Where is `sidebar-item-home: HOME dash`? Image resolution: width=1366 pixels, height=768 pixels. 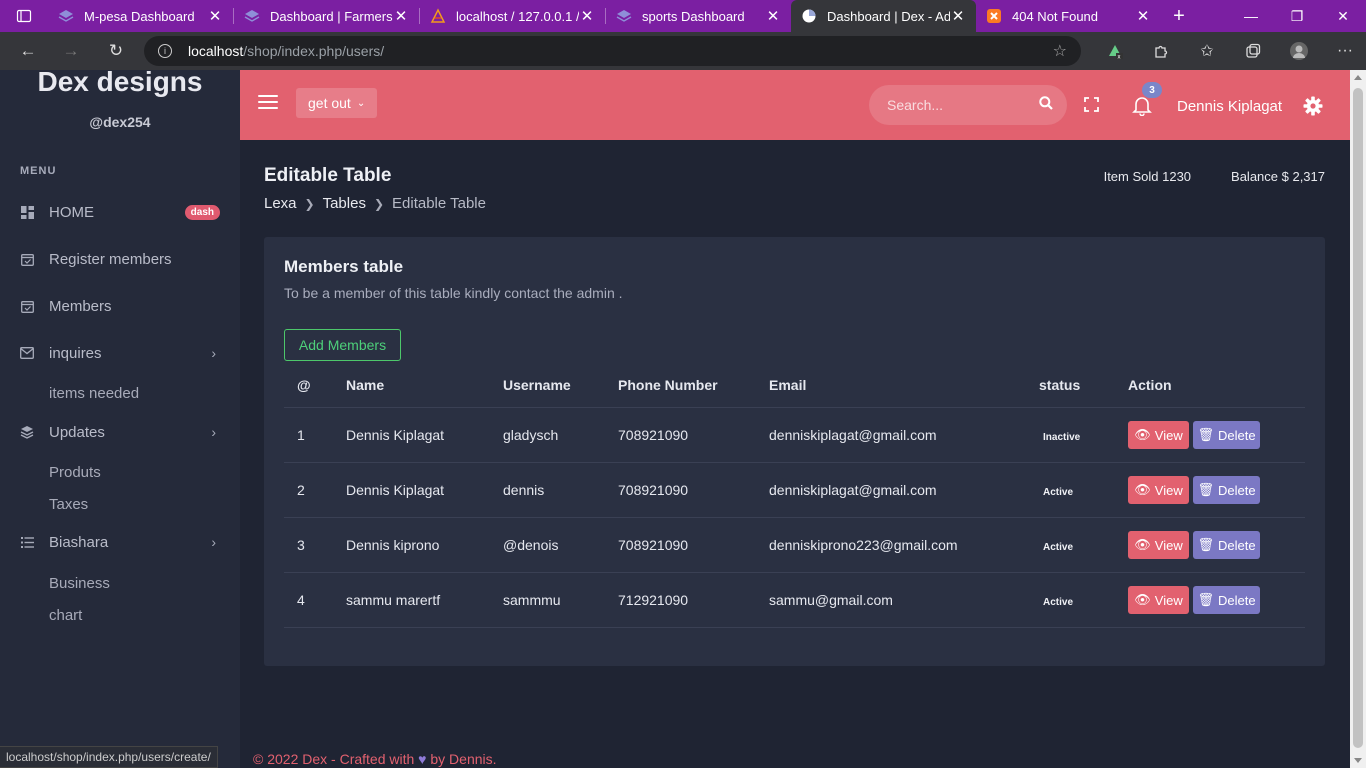 sidebar-item-home: HOME dash is located at coordinates (120, 212).